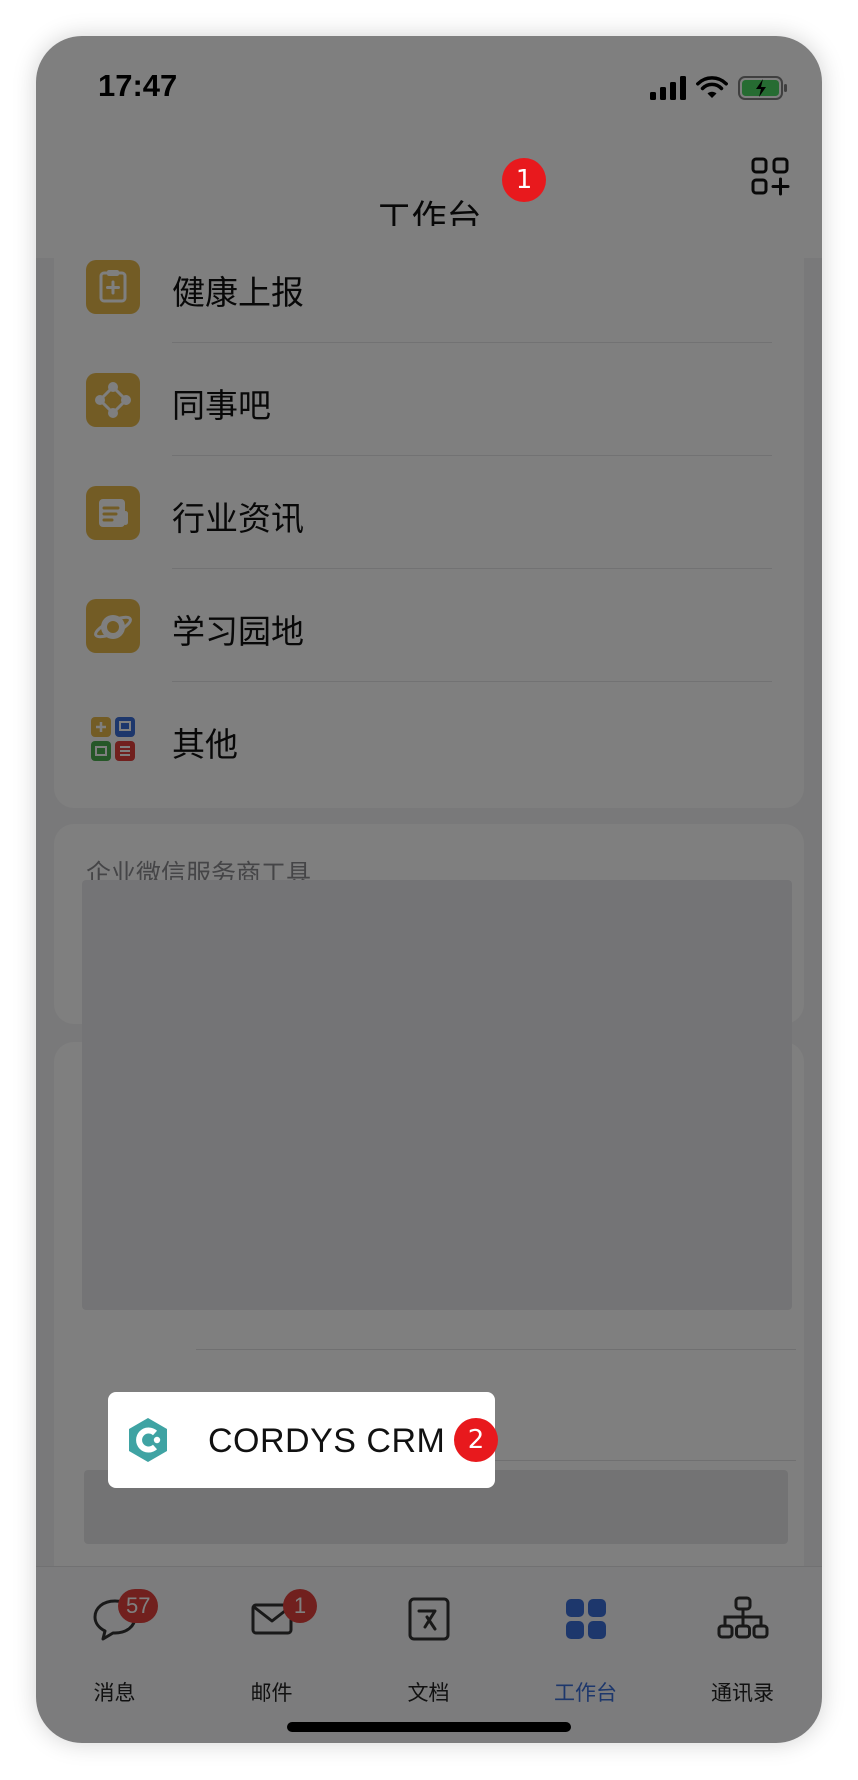 The width and height of the screenshot is (858, 1780). Describe the element at coordinates (429, 1727) in the screenshot. I see `home-indicator` at that location.